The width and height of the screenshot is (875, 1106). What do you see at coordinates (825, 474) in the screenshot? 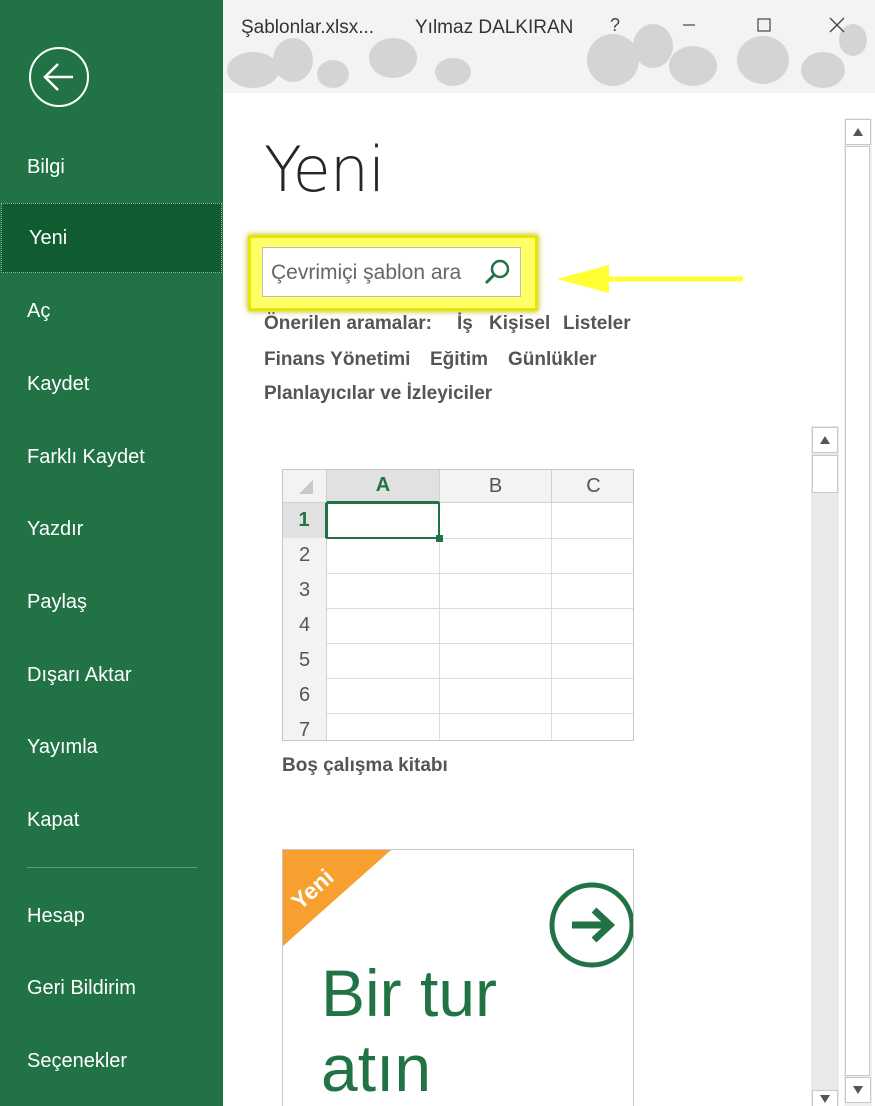
I see `templates-scroll-thumb` at bounding box center [825, 474].